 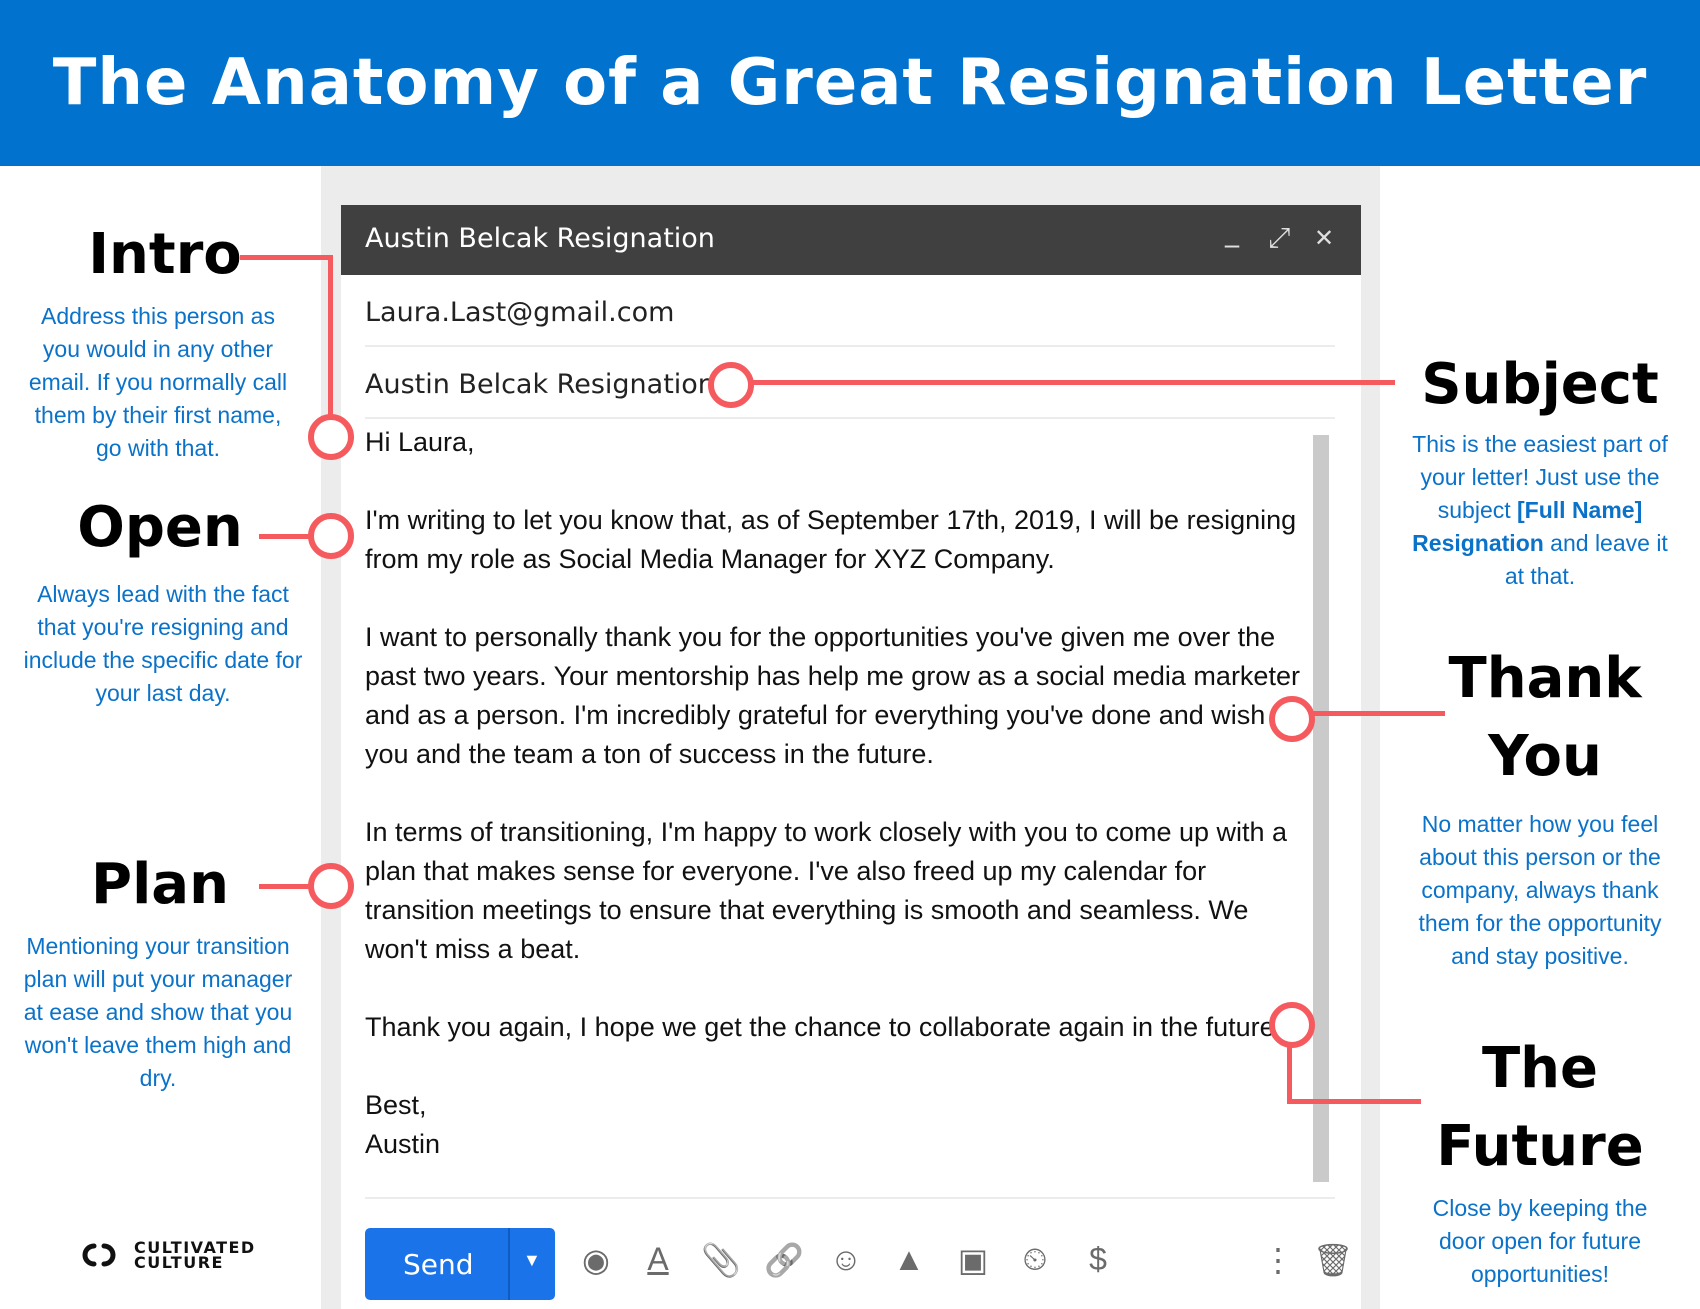 I want to click on thank-you-title: Thank You, so click(x=1545, y=717).